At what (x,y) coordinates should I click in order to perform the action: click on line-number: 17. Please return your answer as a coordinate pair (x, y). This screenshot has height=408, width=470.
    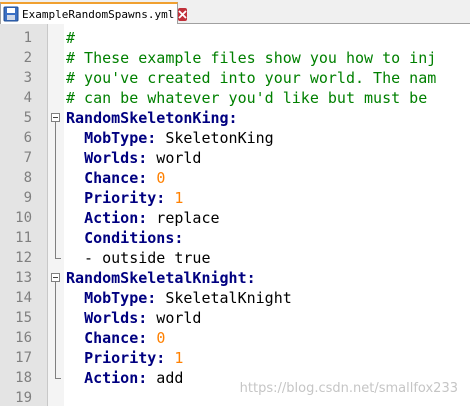
    Looking at the image, I should click on (23, 358).